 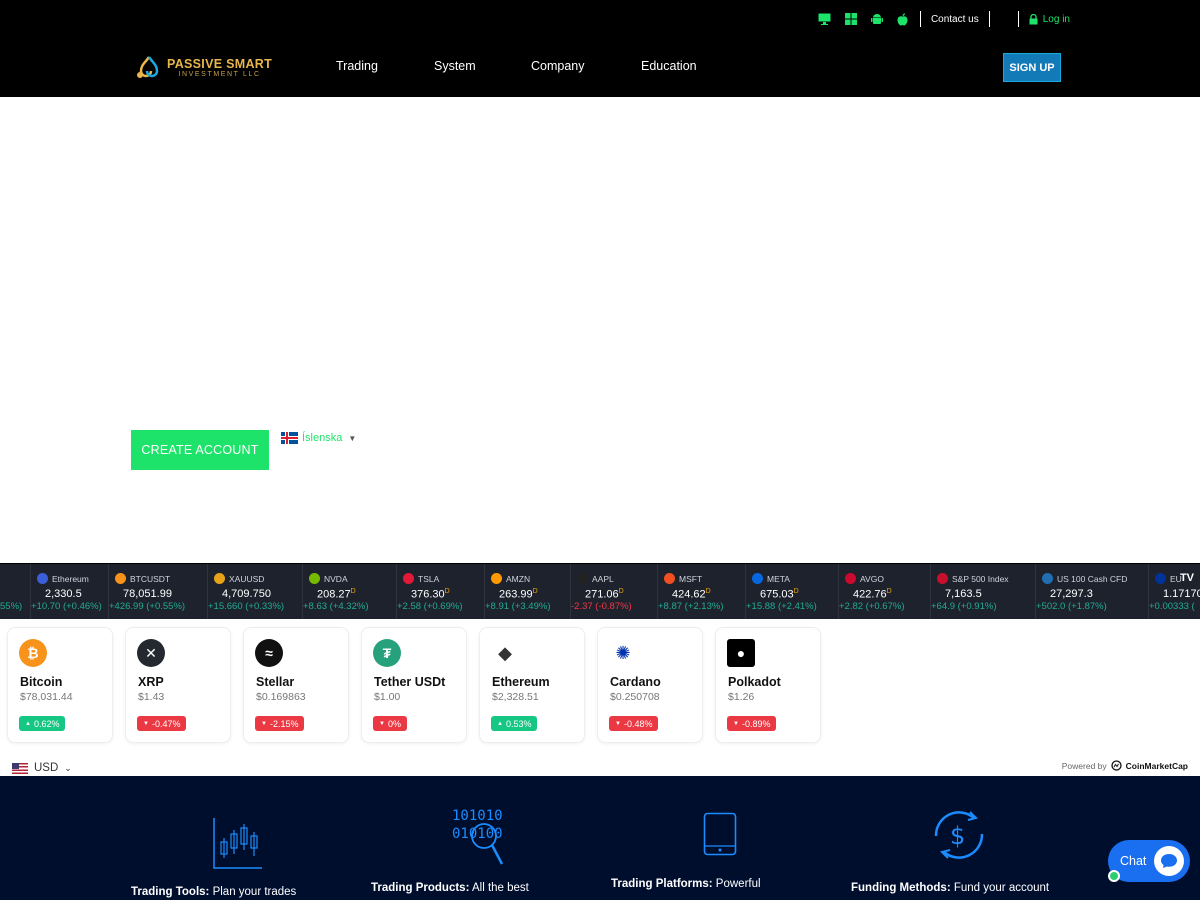 I want to click on crypto-card: ₿ Bitcoin $78,031.44 ▲ 0.62%, so click(x=60, y=685).